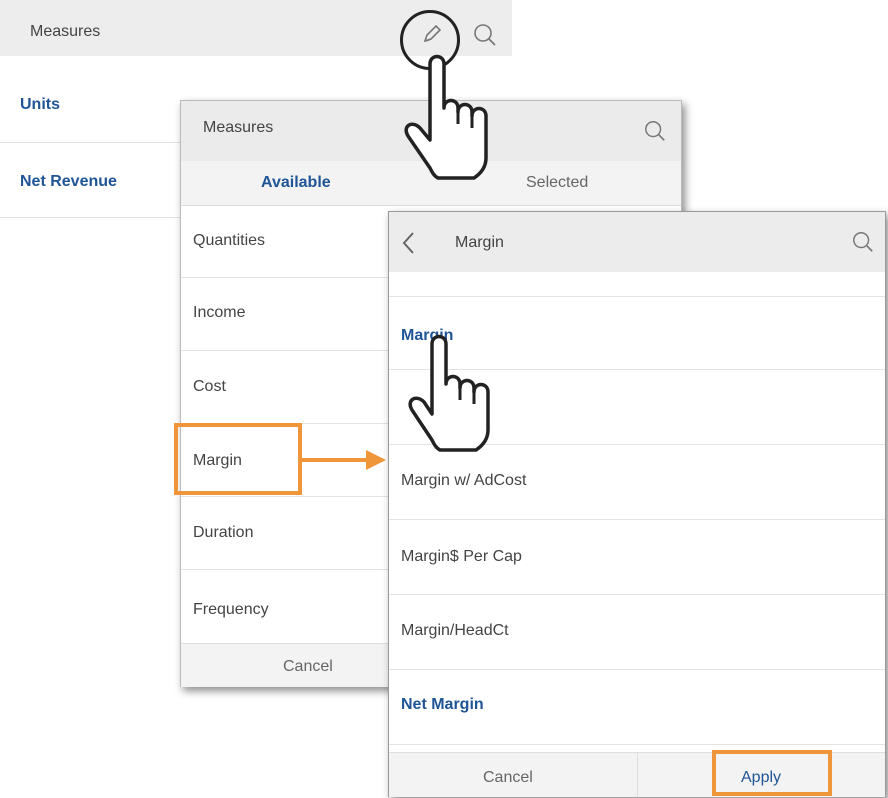 The image size is (888, 798). I want to click on list-item-margin-per-cap: Margin$ Per Cap, so click(637, 557).